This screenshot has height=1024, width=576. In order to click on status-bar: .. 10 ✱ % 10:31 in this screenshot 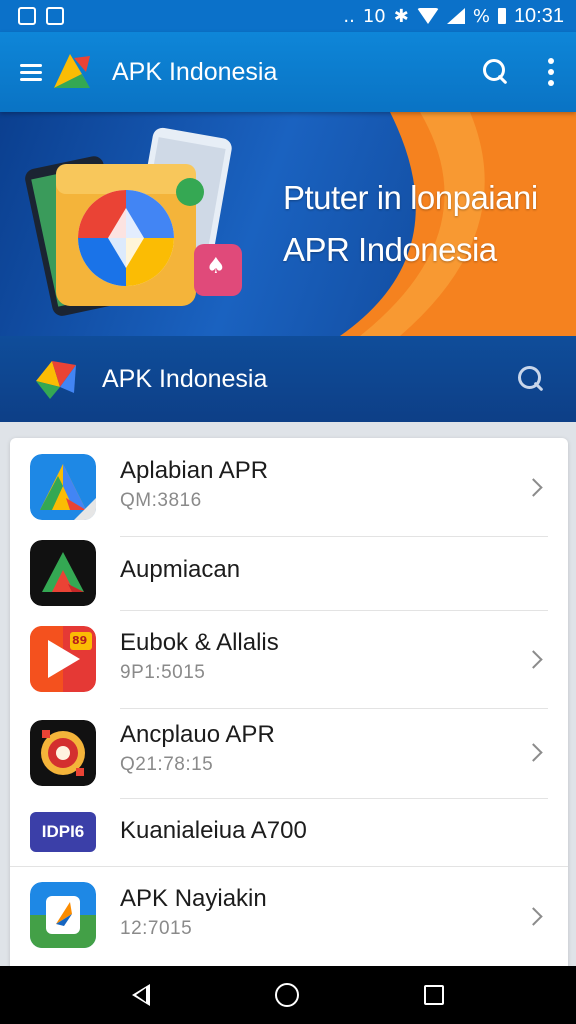, I will do `click(288, 16)`.